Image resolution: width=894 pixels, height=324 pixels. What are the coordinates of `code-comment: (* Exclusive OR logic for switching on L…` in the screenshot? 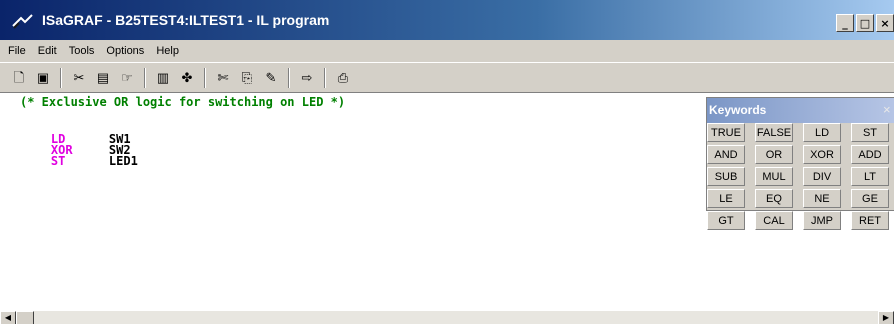 It's located at (183, 102).